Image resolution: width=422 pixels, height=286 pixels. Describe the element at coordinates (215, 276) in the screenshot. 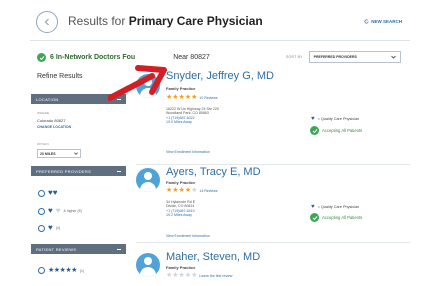

I see `reviews-link: Leave the first review` at that location.